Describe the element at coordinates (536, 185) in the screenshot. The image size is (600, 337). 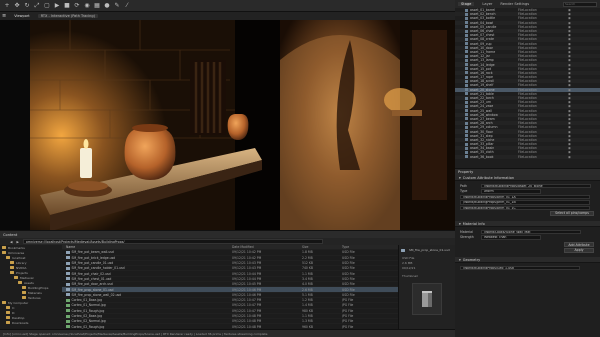
I see `path-field: /World/BuildingProps/asset_20_stone` at that location.